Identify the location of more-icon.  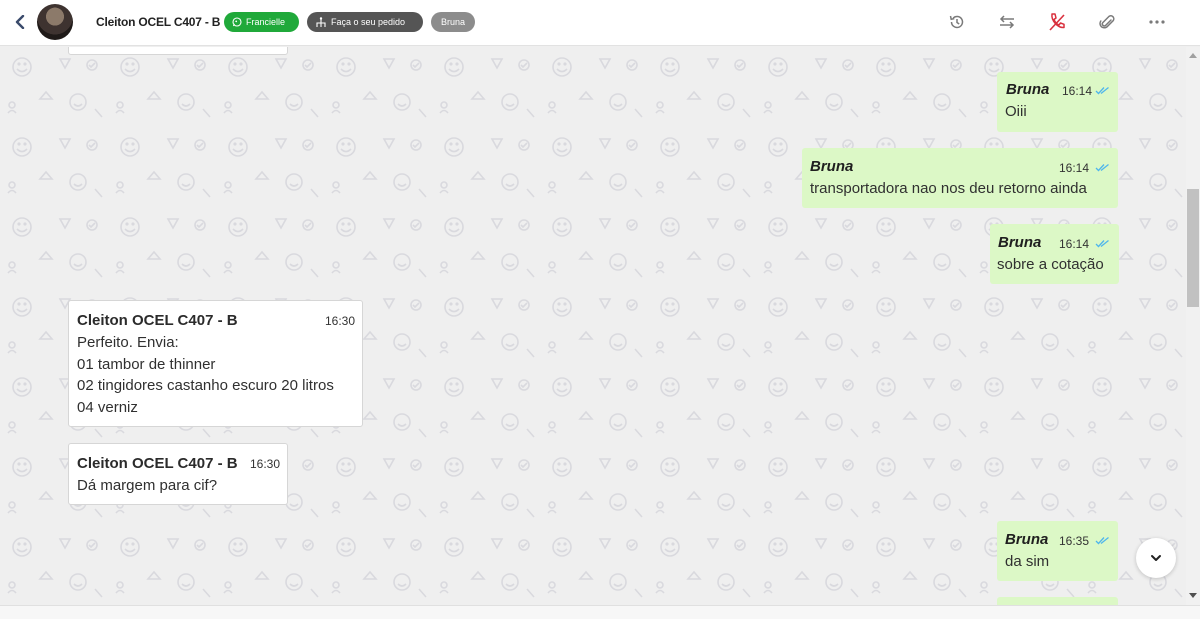
(1157, 22).